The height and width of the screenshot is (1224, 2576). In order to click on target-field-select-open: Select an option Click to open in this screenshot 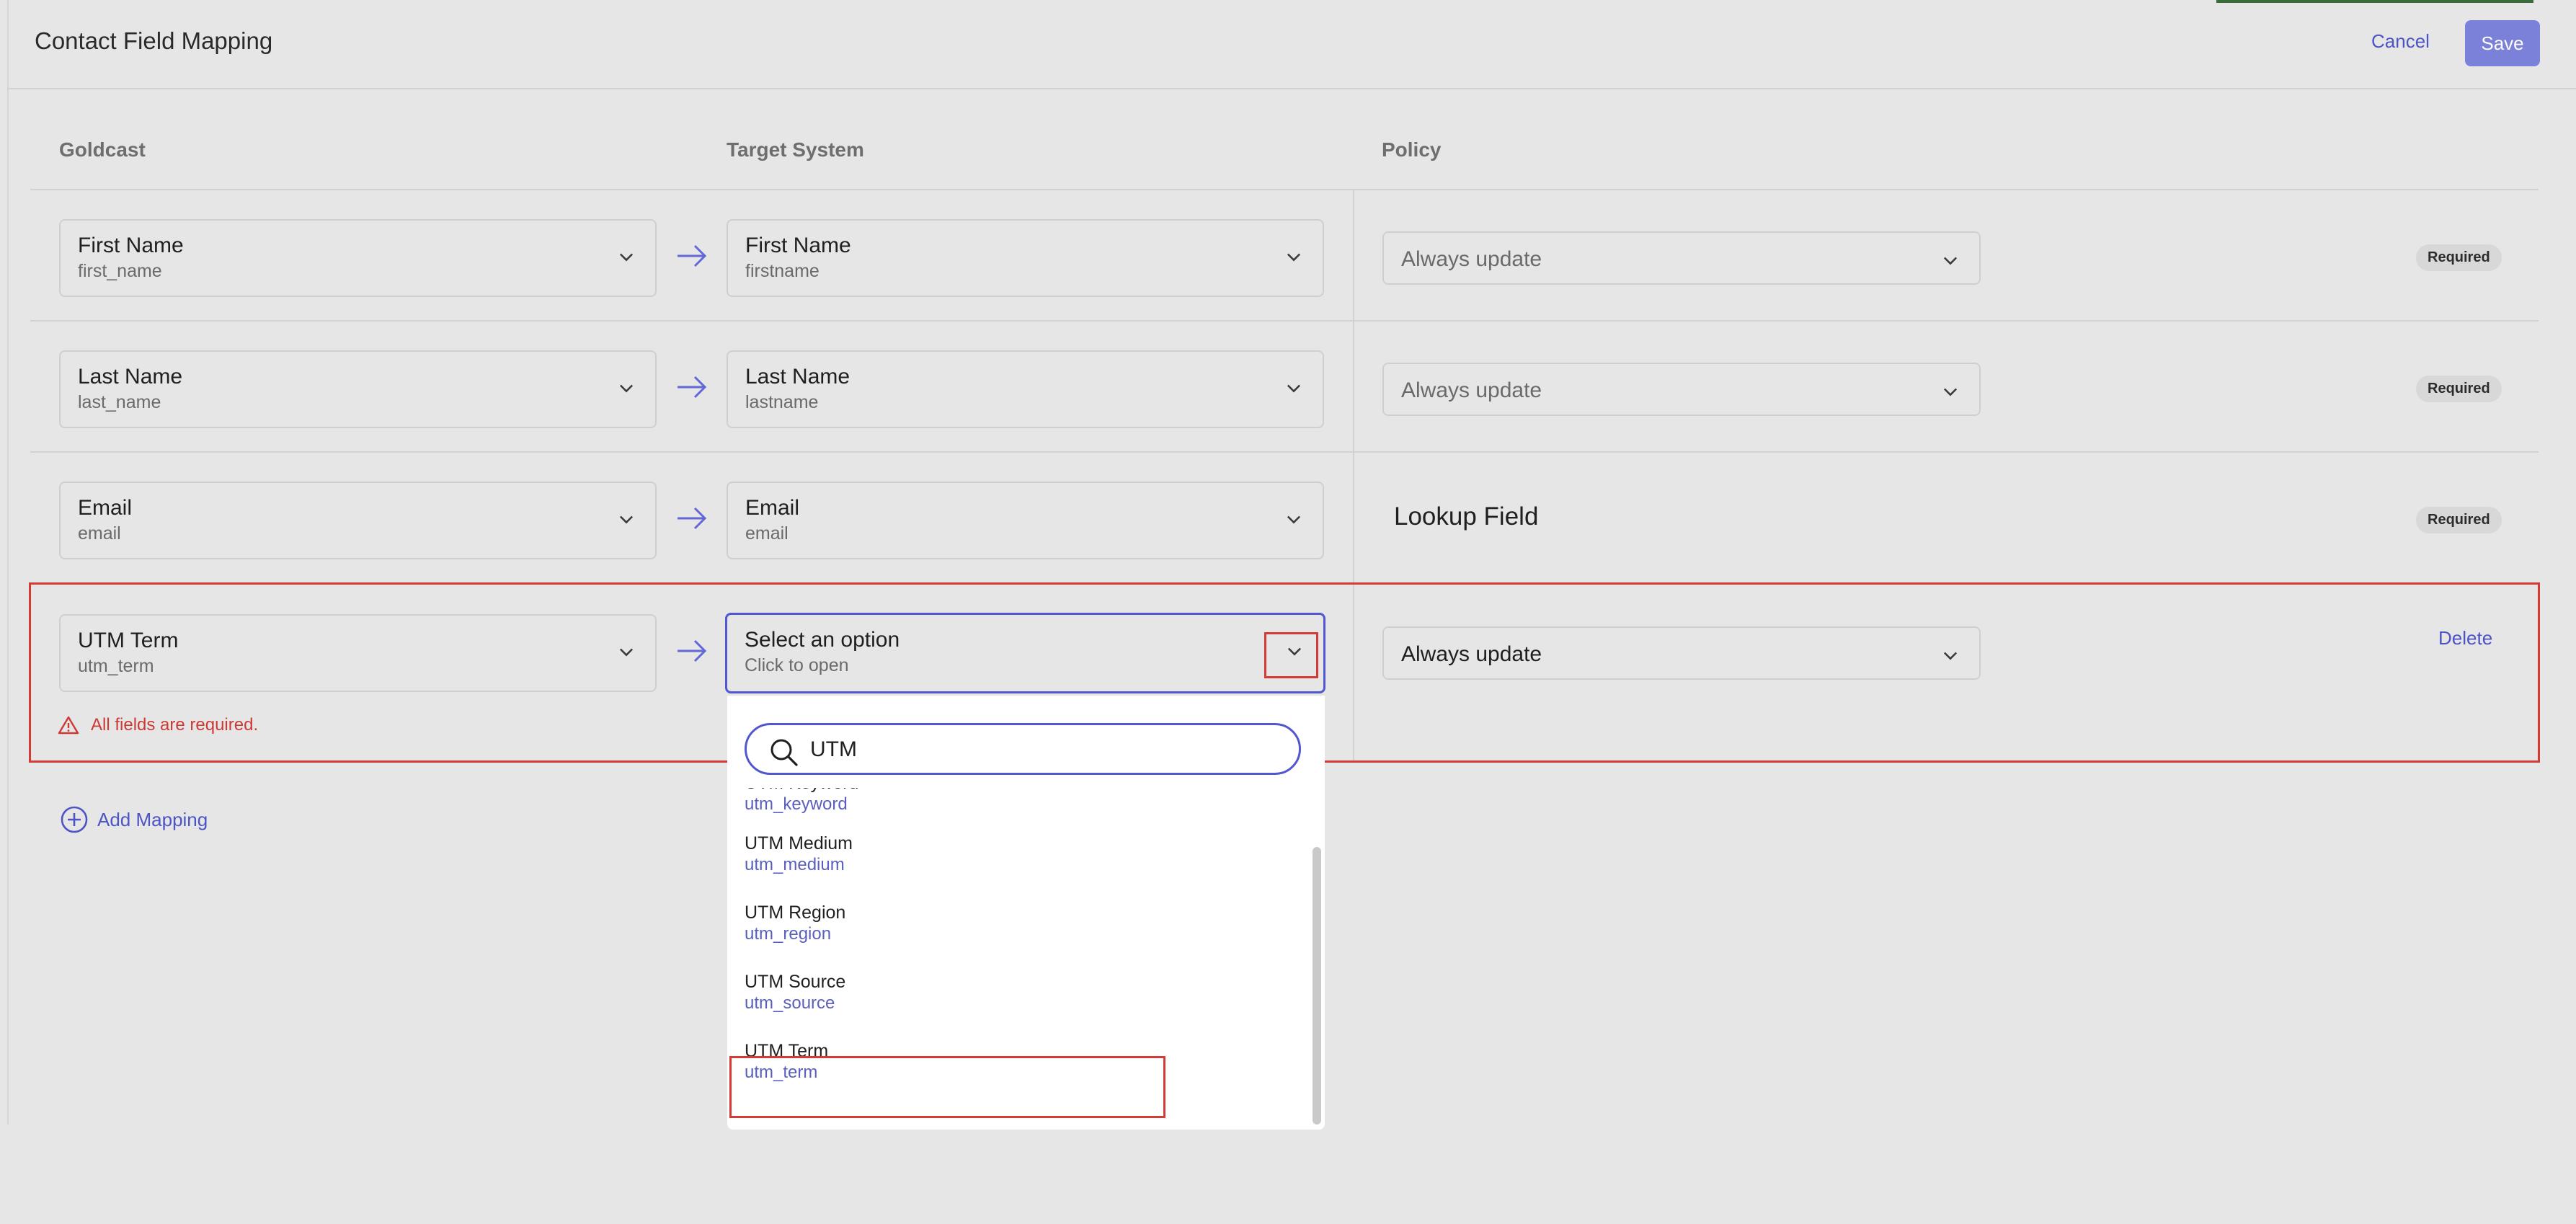, I will do `click(1025, 653)`.